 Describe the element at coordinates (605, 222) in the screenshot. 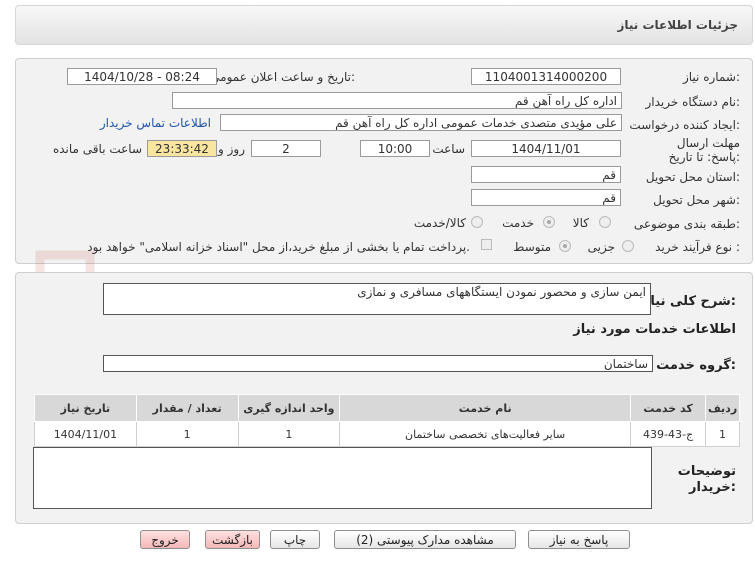

I see `category-goods-radio` at that location.